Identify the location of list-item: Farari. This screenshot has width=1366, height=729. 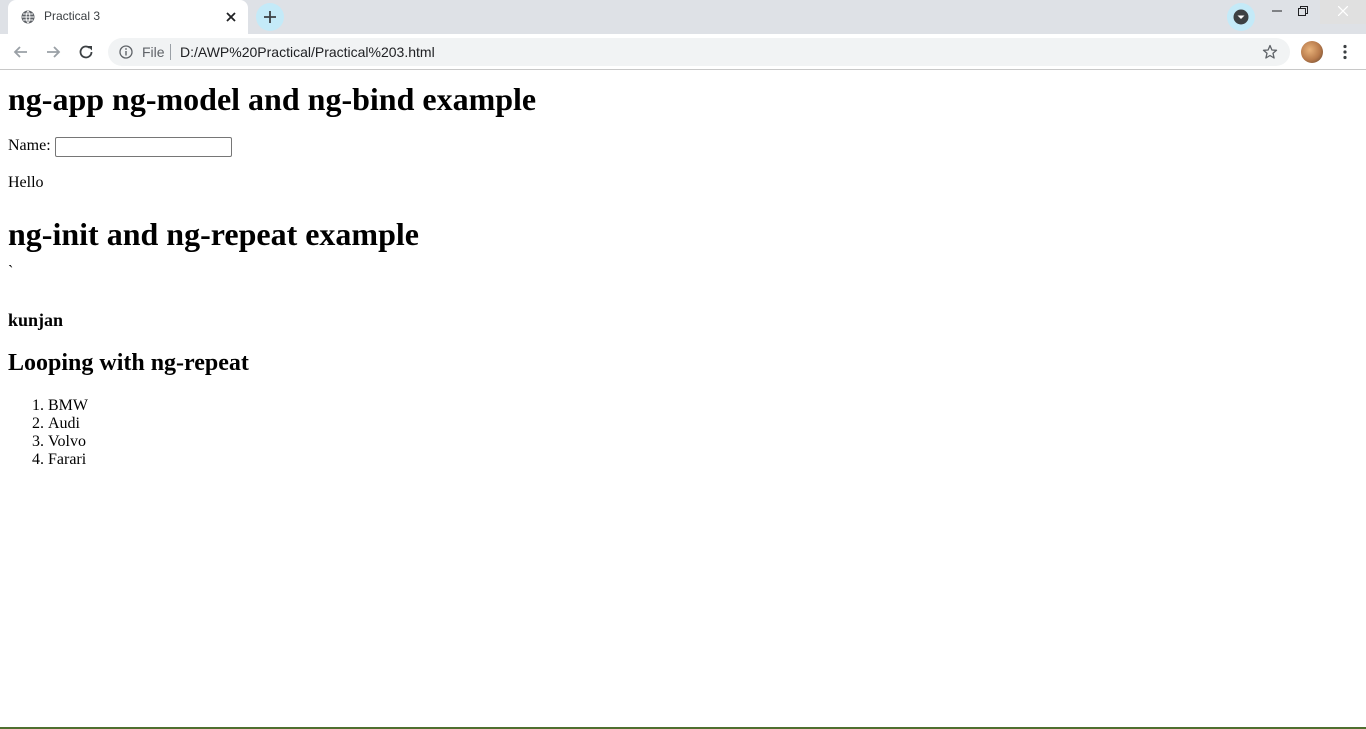
(68, 460).